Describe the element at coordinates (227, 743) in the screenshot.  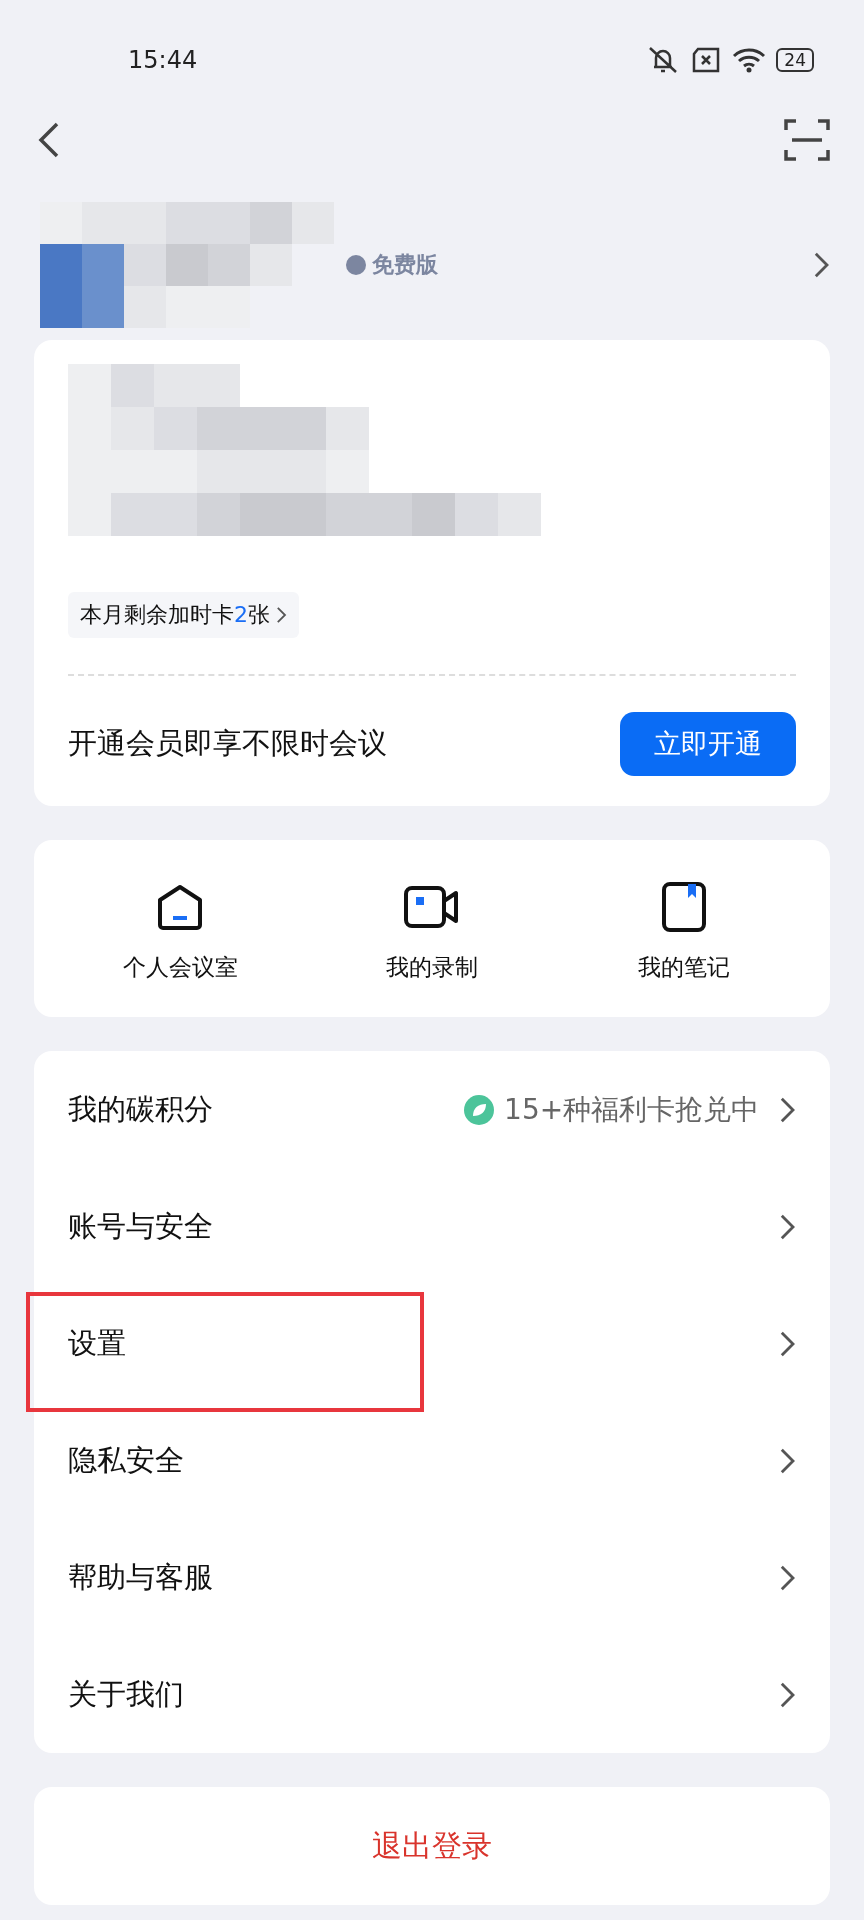
I see `promo-text: 开通会员即享不限时会议` at that location.